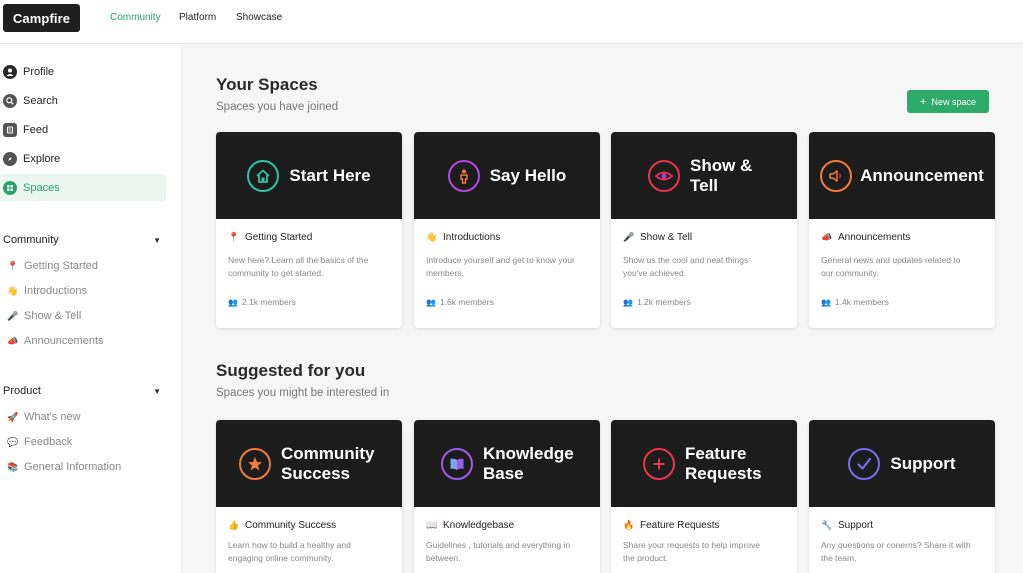  What do you see at coordinates (303, 393) in the screenshot?
I see `suggested-subtitle: Spaces you might be interested in` at bounding box center [303, 393].